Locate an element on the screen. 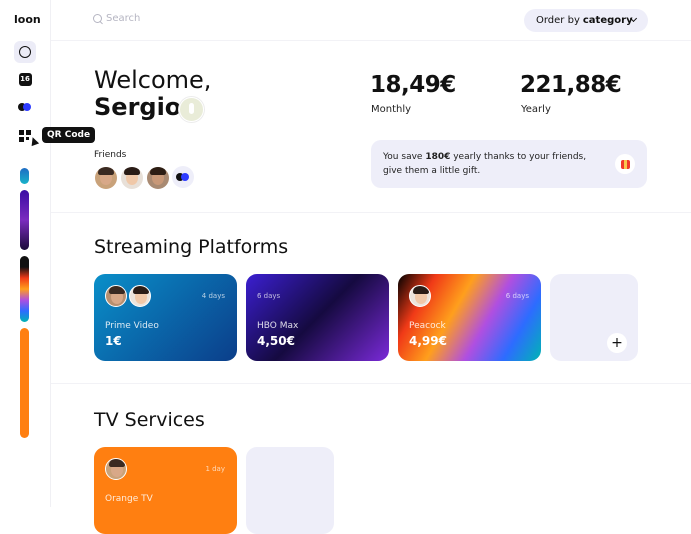 This screenshot has width=691, height=534. search-placeholder: Search is located at coordinates (123, 18).